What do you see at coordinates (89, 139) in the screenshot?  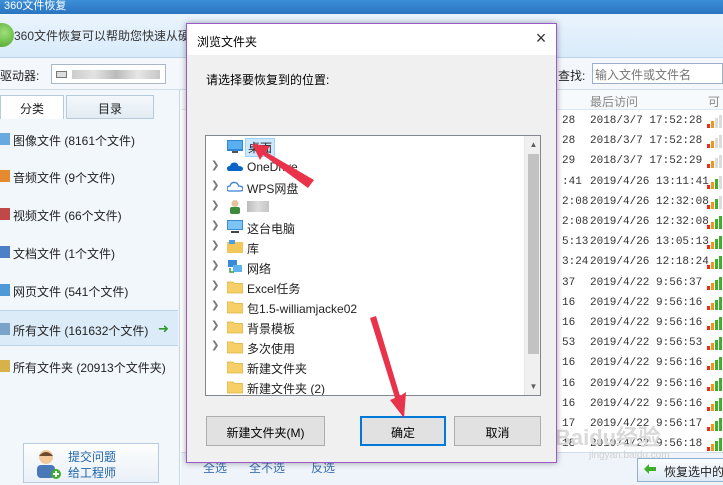 I see `sidebar-item: 图像文件 (8161个文件)` at bounding box center [89, 139].